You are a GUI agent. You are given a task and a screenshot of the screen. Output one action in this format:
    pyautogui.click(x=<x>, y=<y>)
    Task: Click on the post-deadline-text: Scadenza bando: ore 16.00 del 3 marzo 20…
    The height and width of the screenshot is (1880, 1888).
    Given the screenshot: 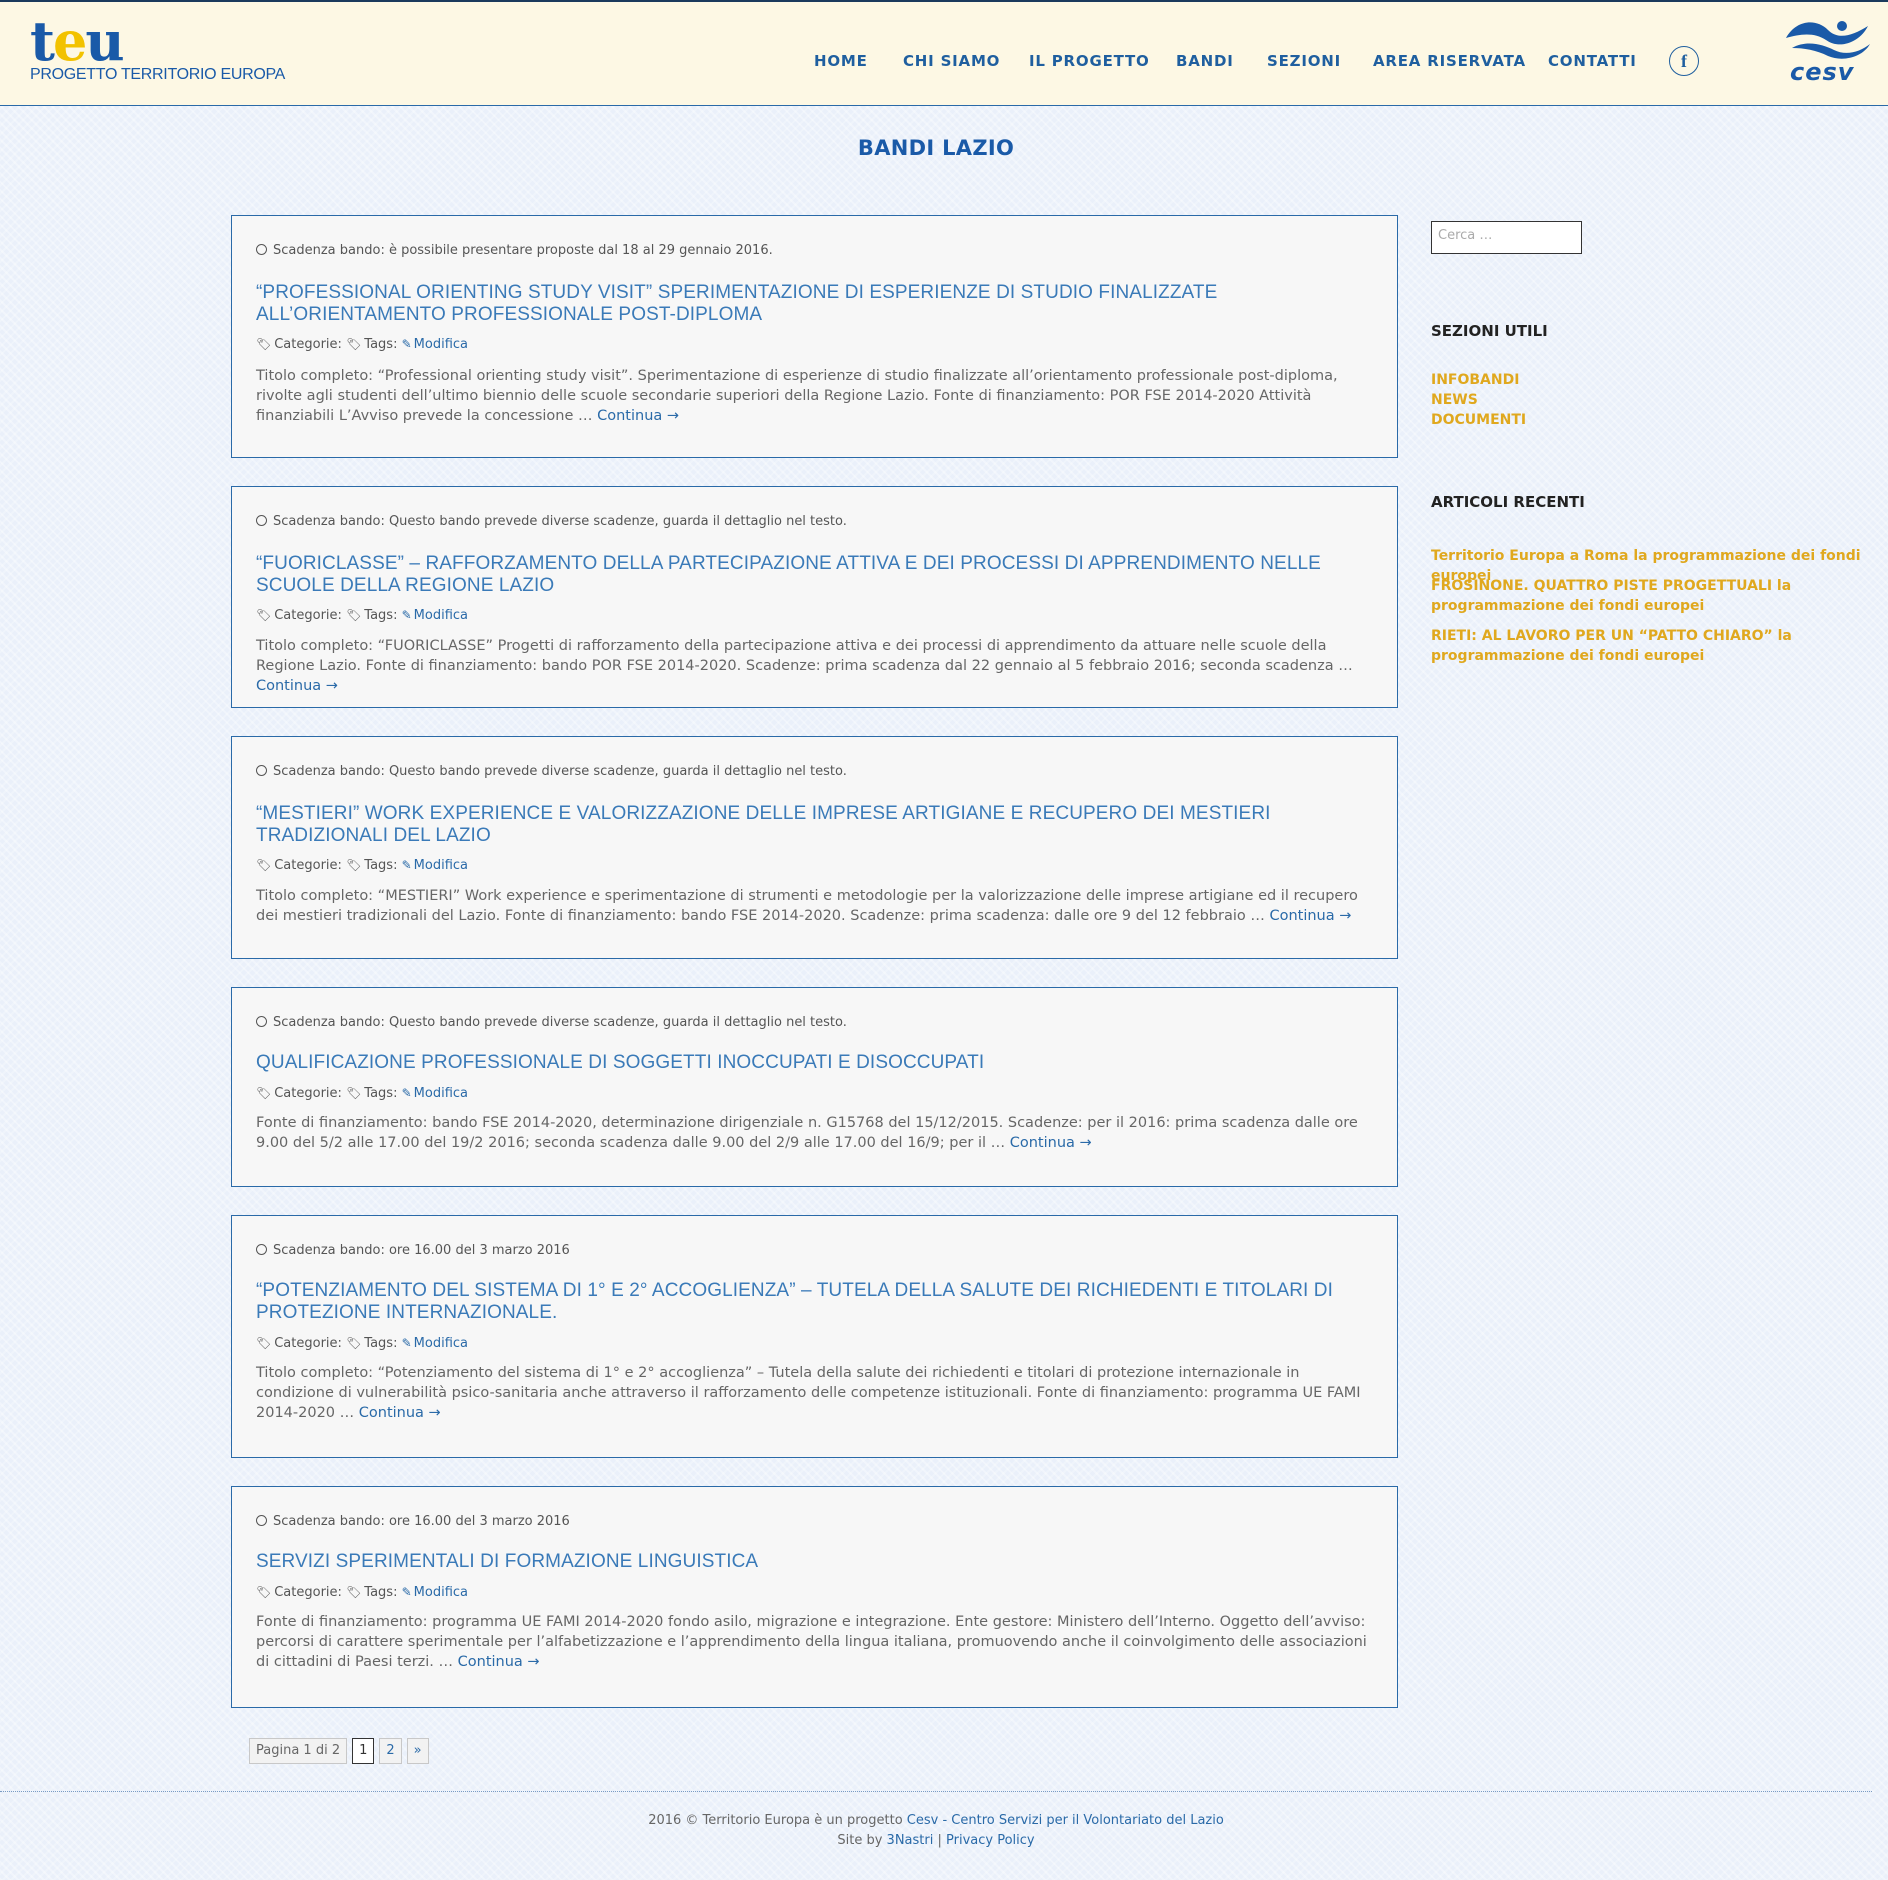 What is the action you would take?
    pyautogui.click(x=421, y=1250)
    